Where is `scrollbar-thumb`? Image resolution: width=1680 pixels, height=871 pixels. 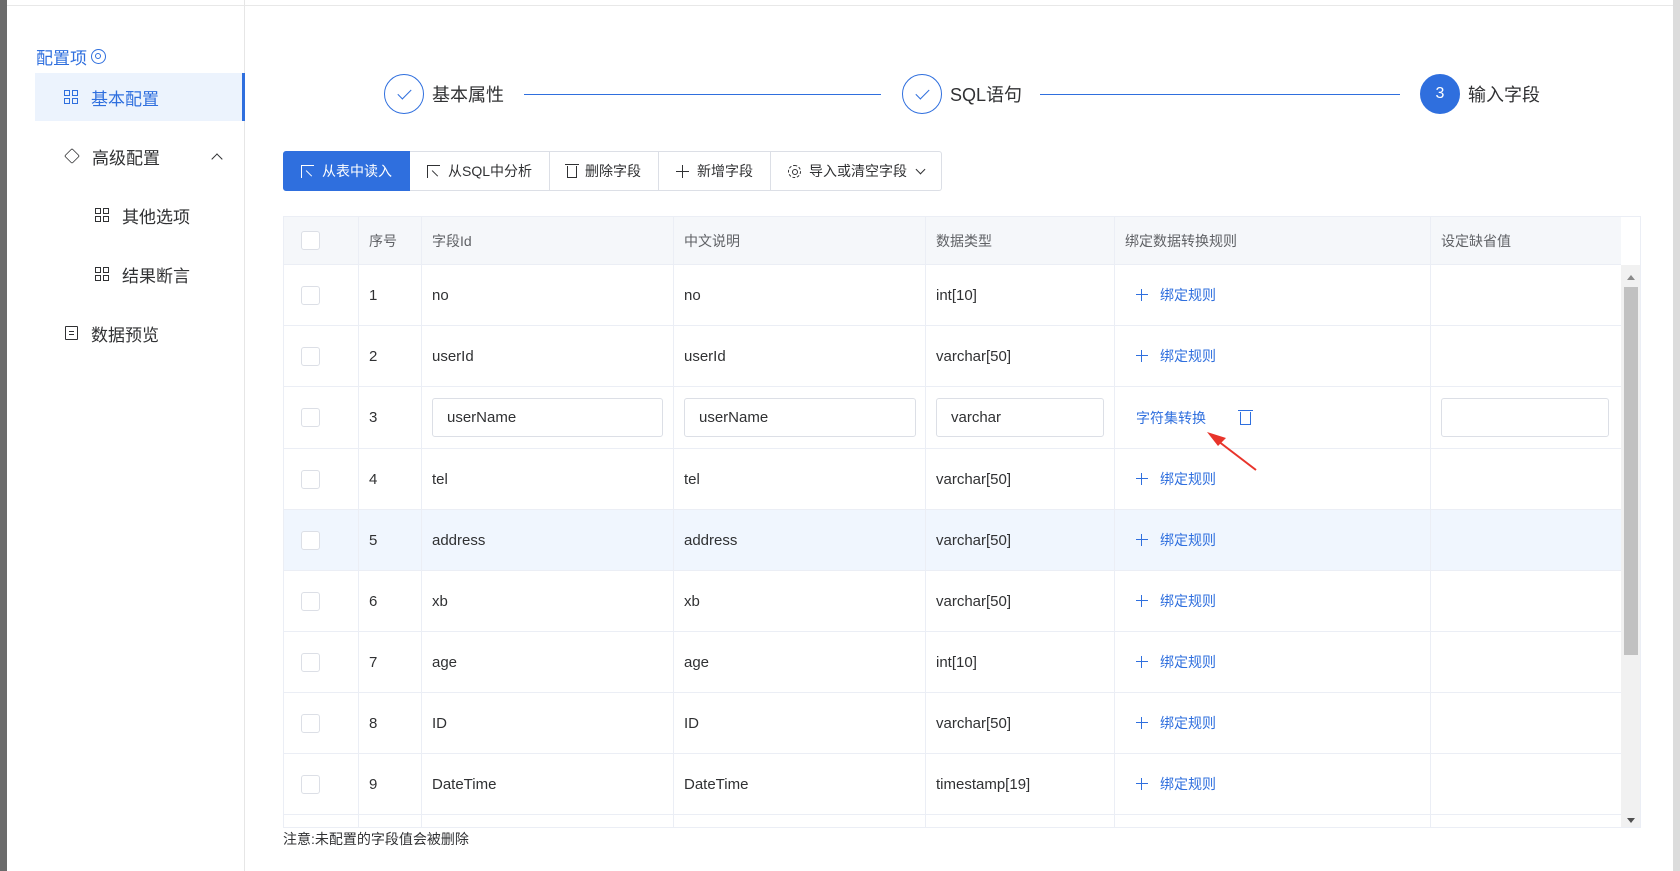
scrollbar-thumb is located at coordinates (1631, 471).